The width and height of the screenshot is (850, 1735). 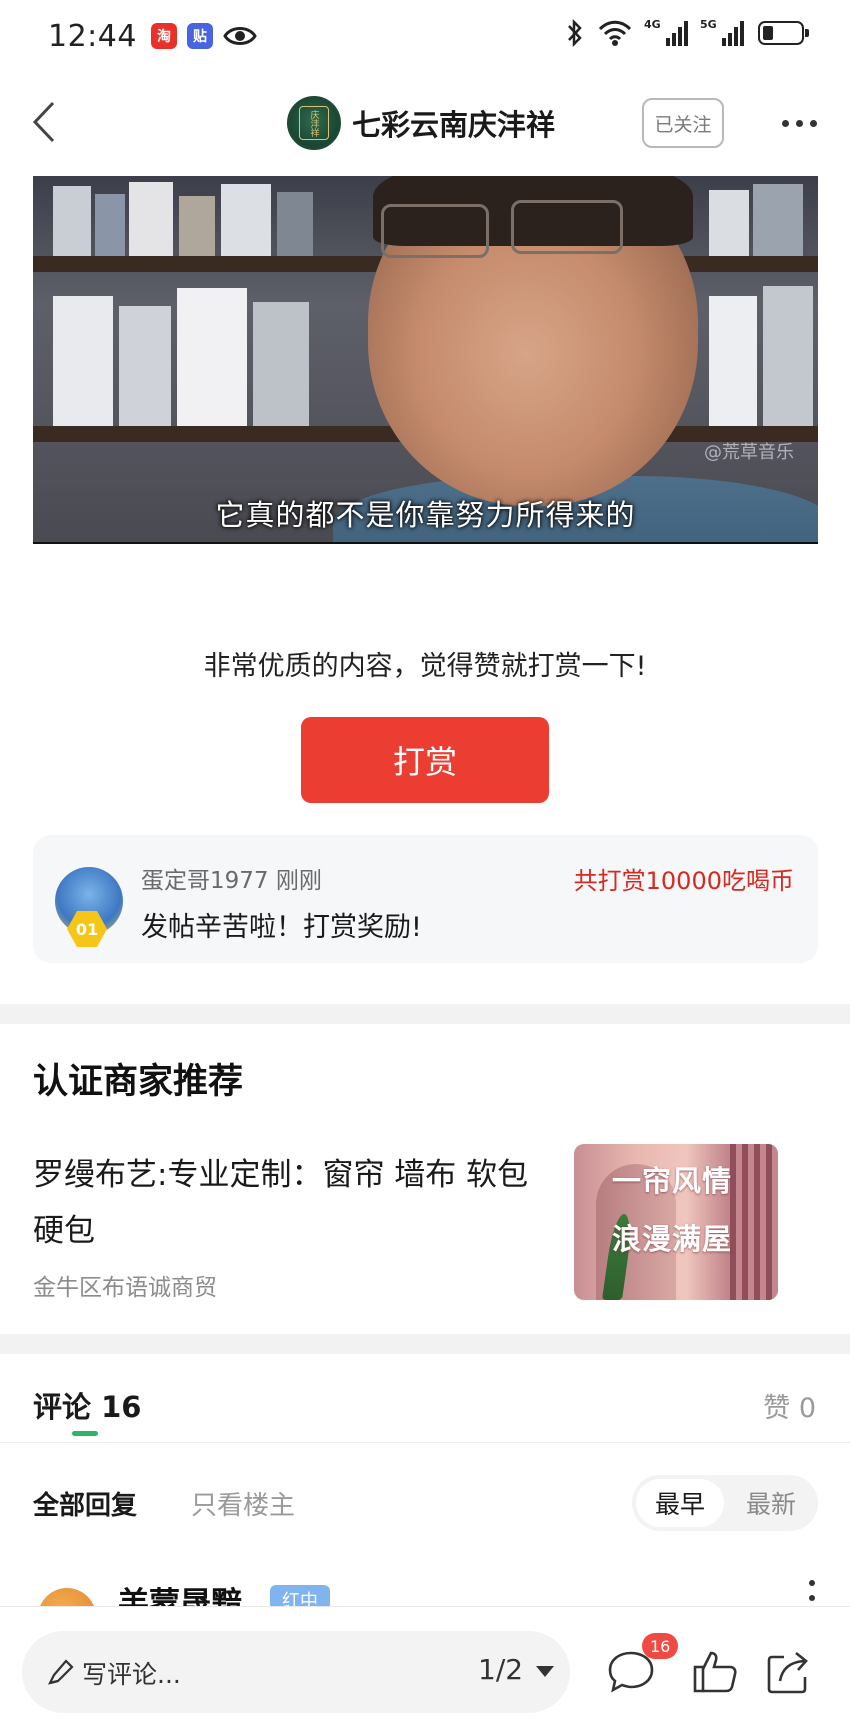 What do you see at coordinates (425, 515) in the screenshot?
I see `video-subtitle: 它真的都不是你靠努力所得来的` at bounding box center [425, 515].